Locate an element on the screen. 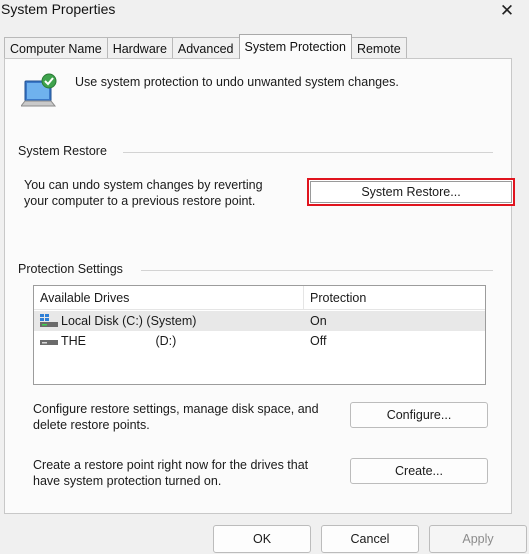  window-title: System Properties is located at coordinates (58, 9).